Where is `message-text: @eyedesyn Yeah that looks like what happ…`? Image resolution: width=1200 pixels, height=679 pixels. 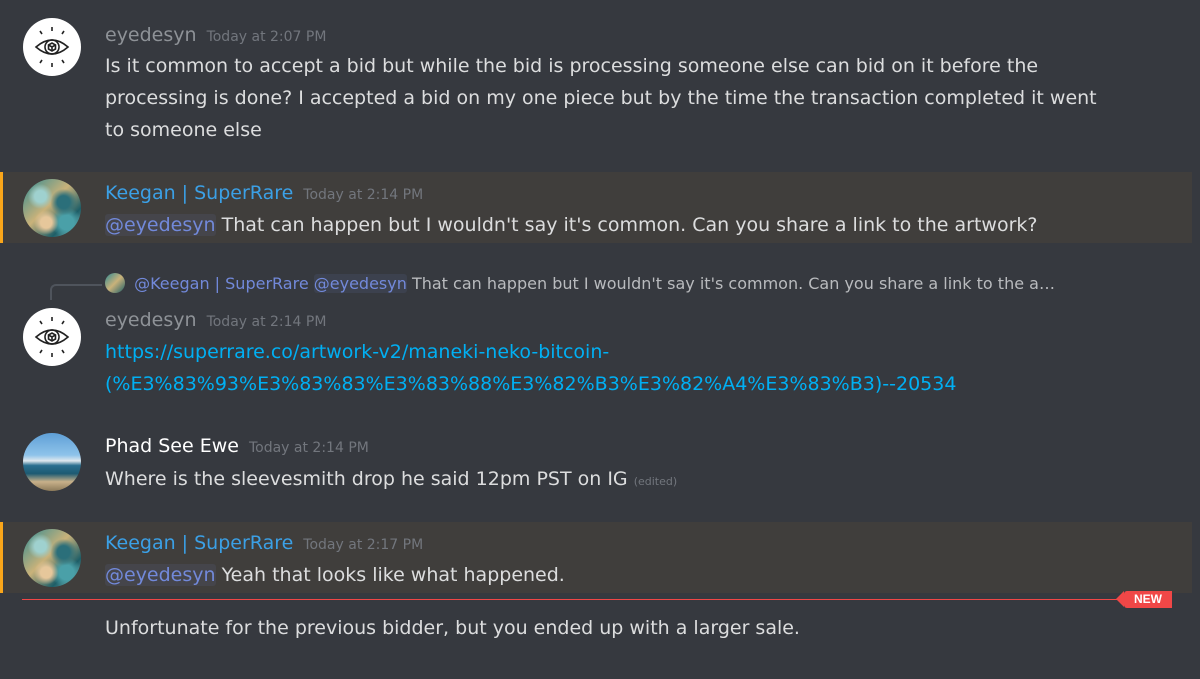
message-text: @eyedesyn Yeah that looks like what happ… is located at coordinates (610, 575).